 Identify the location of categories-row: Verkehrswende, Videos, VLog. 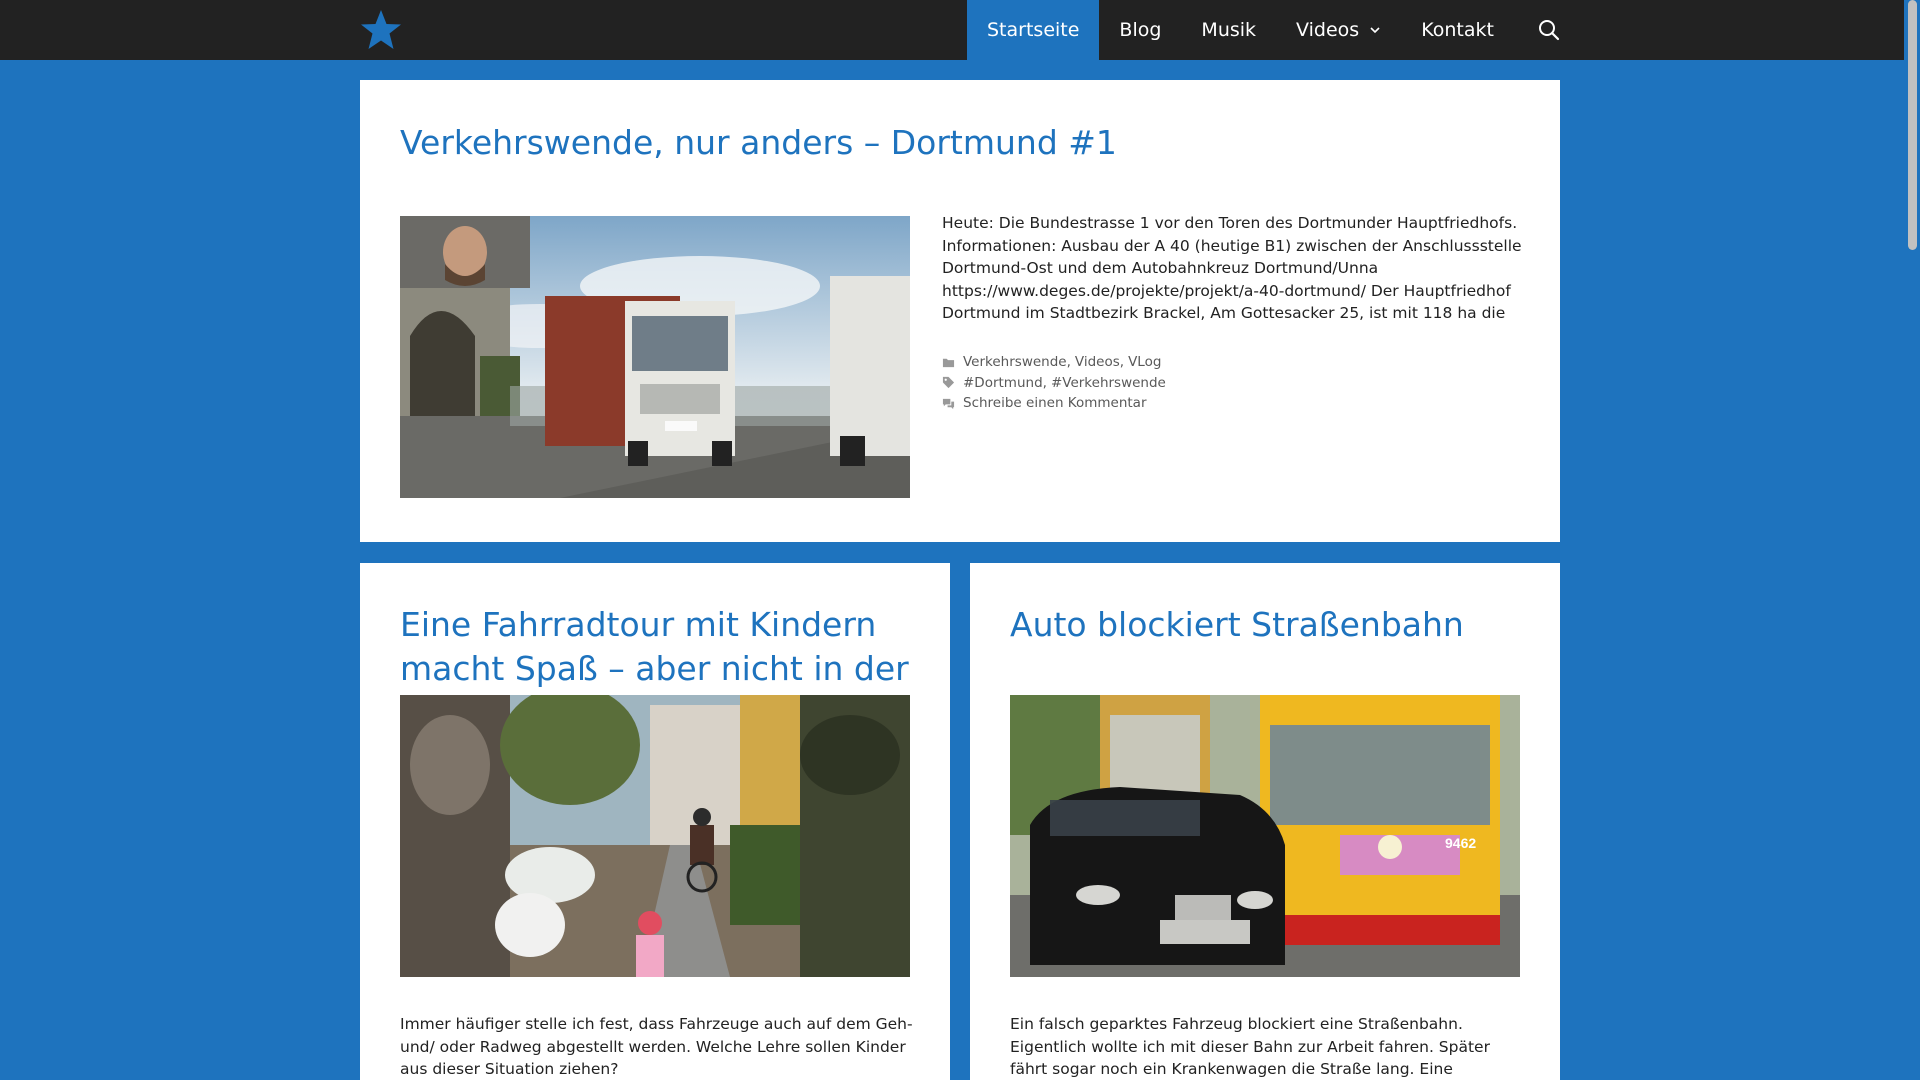
(1054, 362).